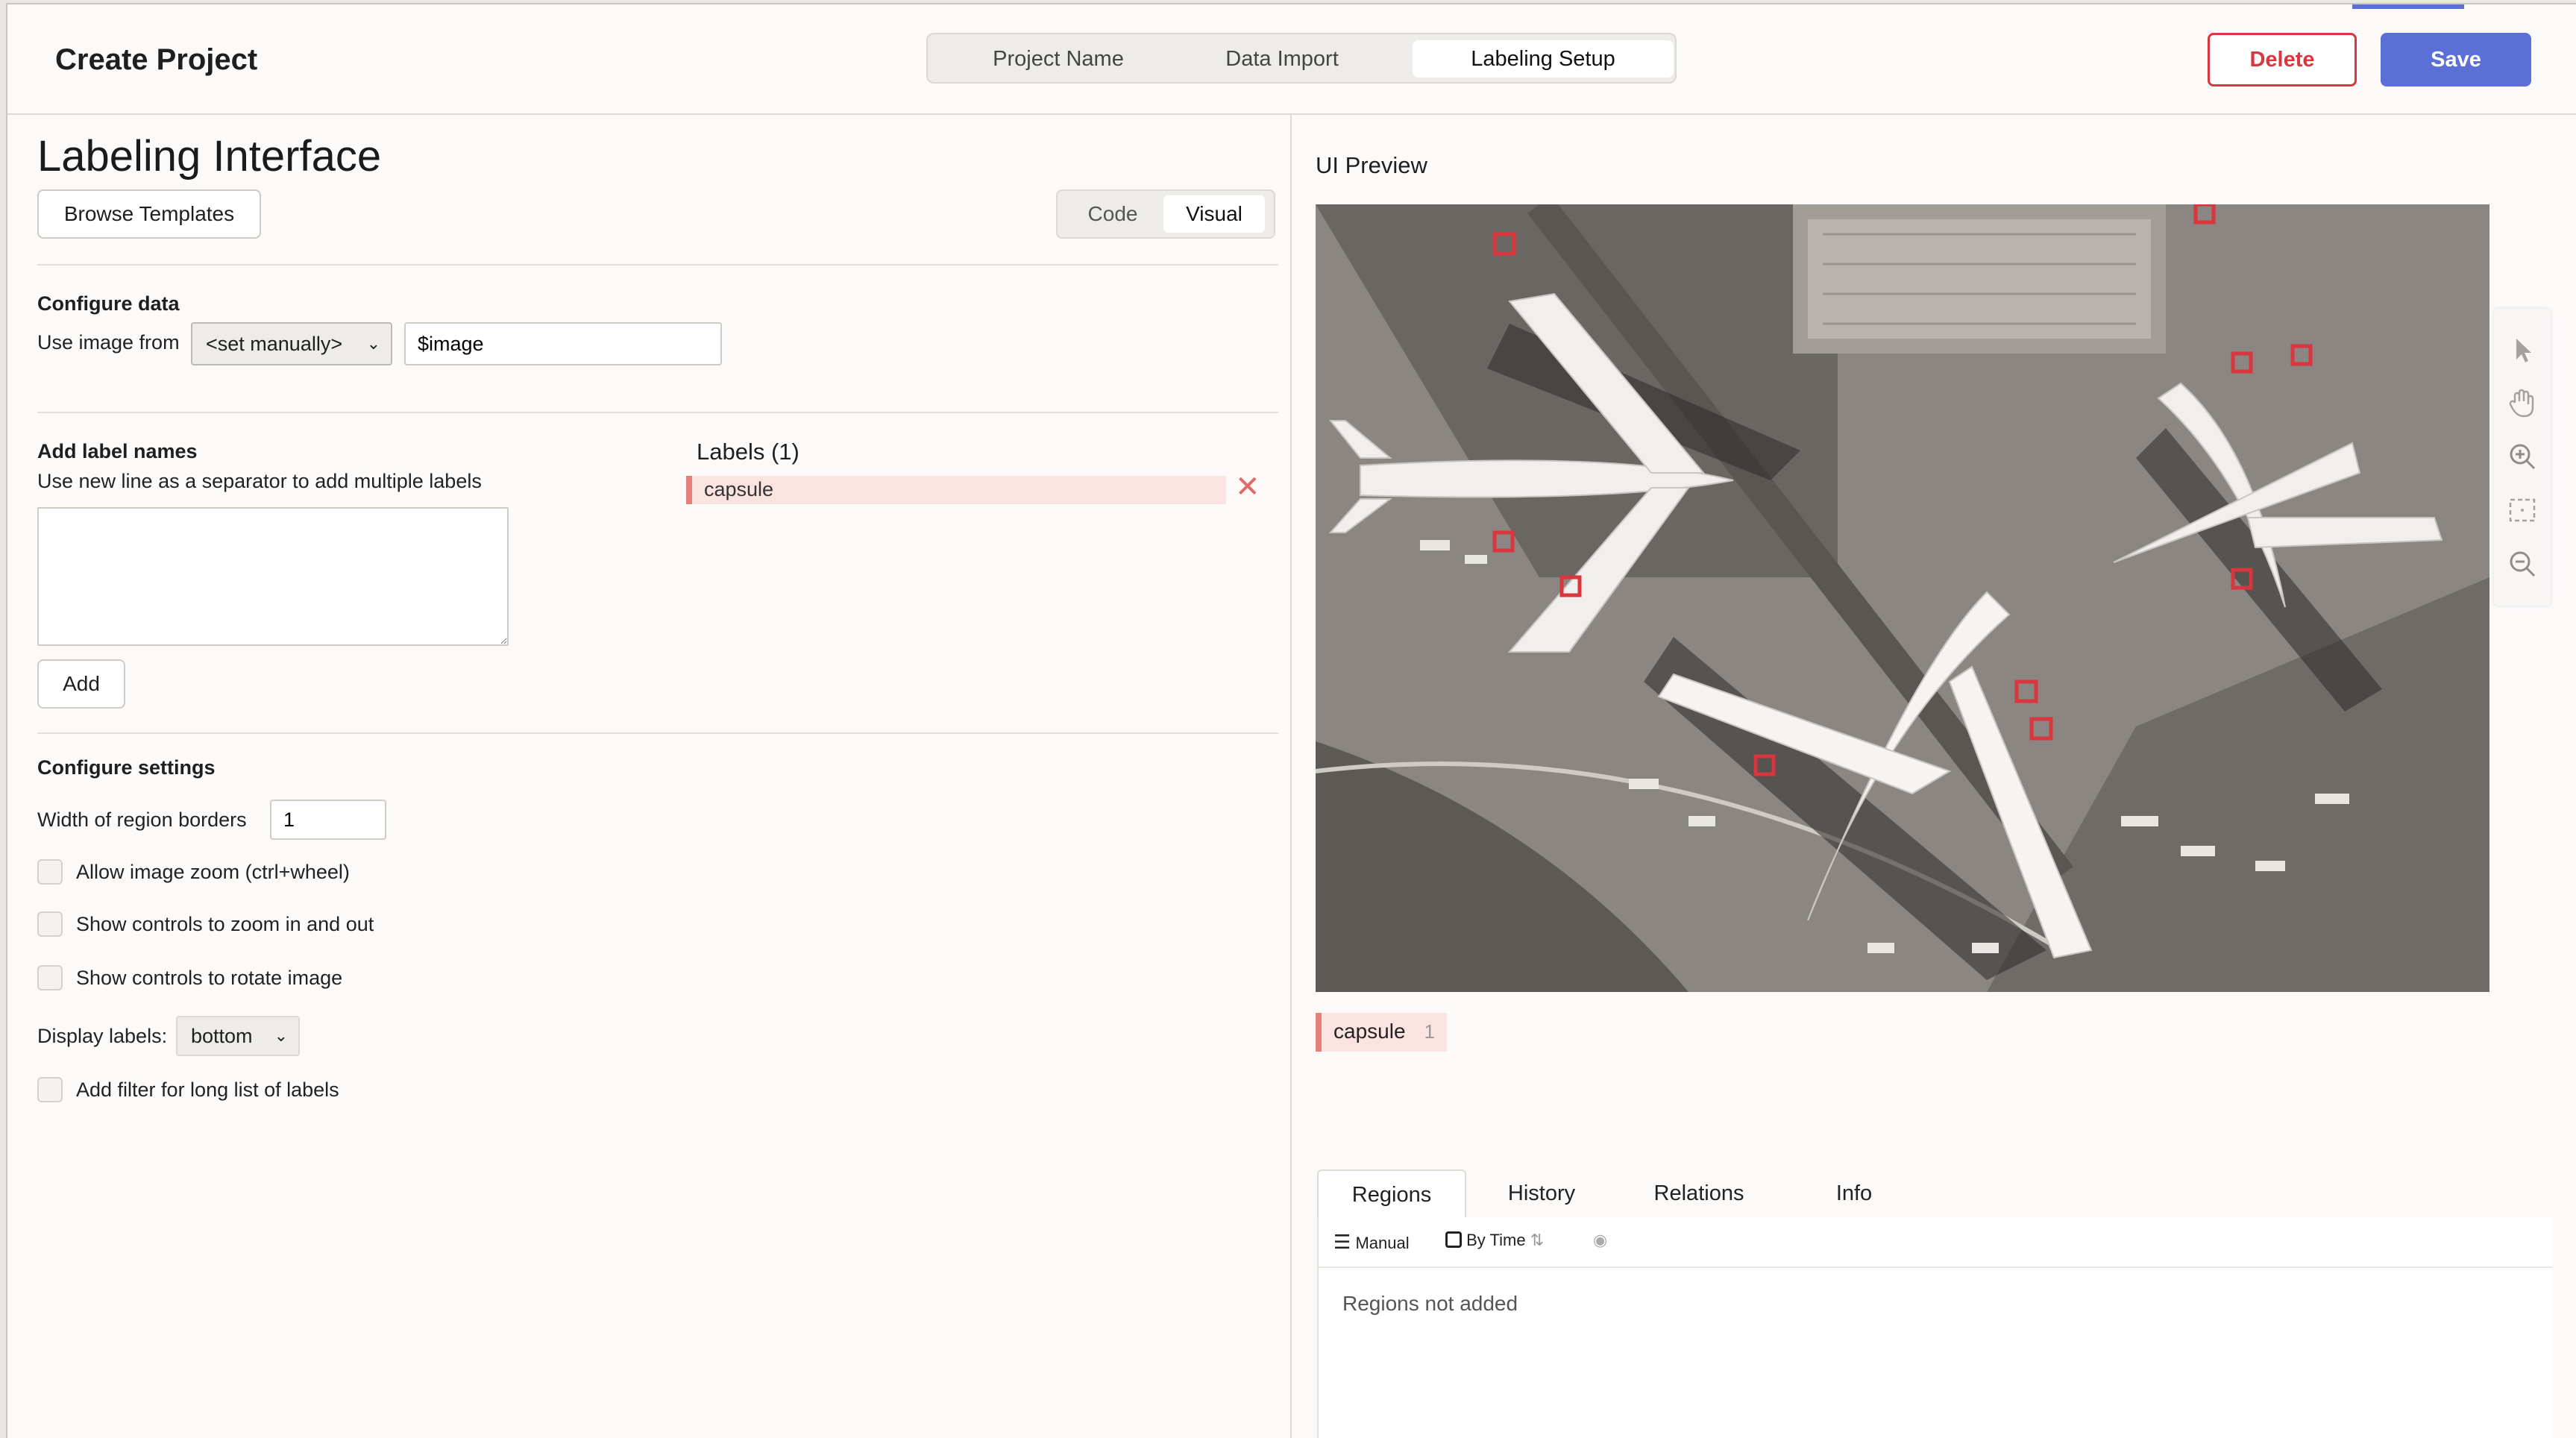 This screenshot has height=1438, width=2576. What do you see at coordinates (210, 978) in the screenshot?
I see `rotate-controls-label: Show controls to rotate image` at bounding box center [210, 978].